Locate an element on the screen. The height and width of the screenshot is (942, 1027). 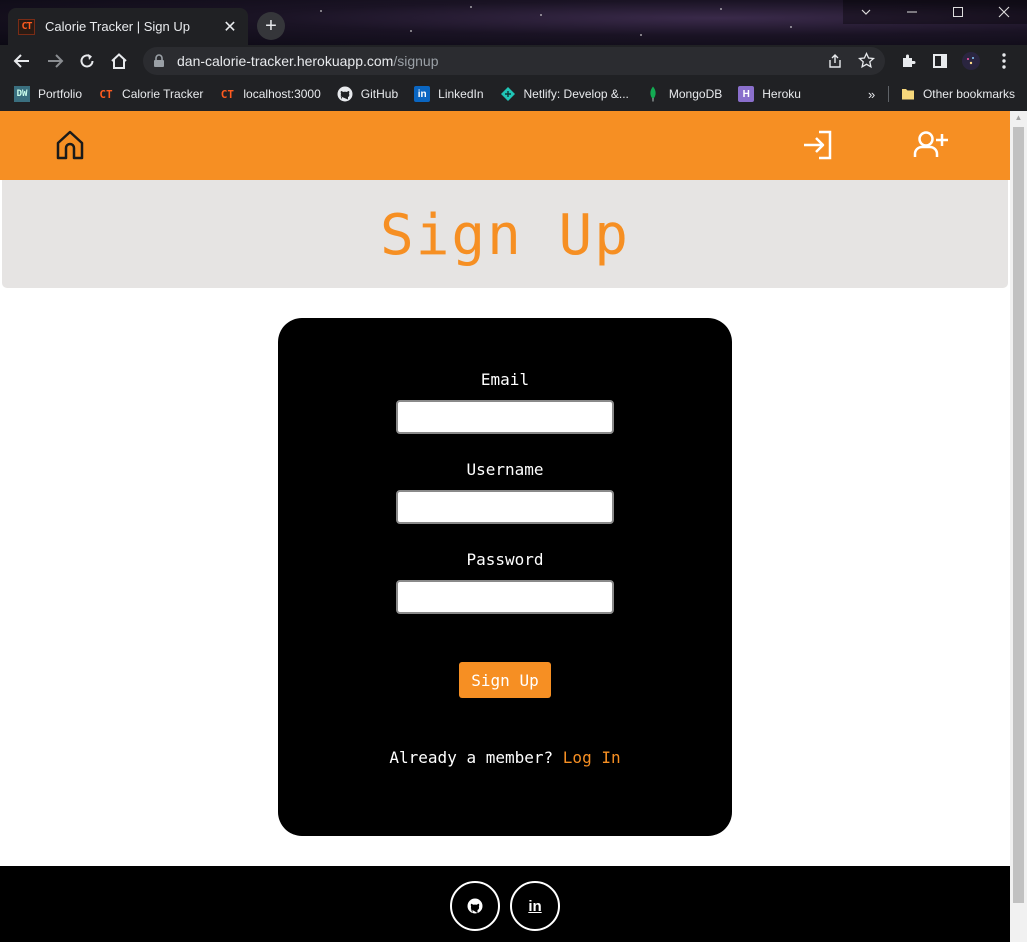
window-controls is located at coordinates (935, 12).